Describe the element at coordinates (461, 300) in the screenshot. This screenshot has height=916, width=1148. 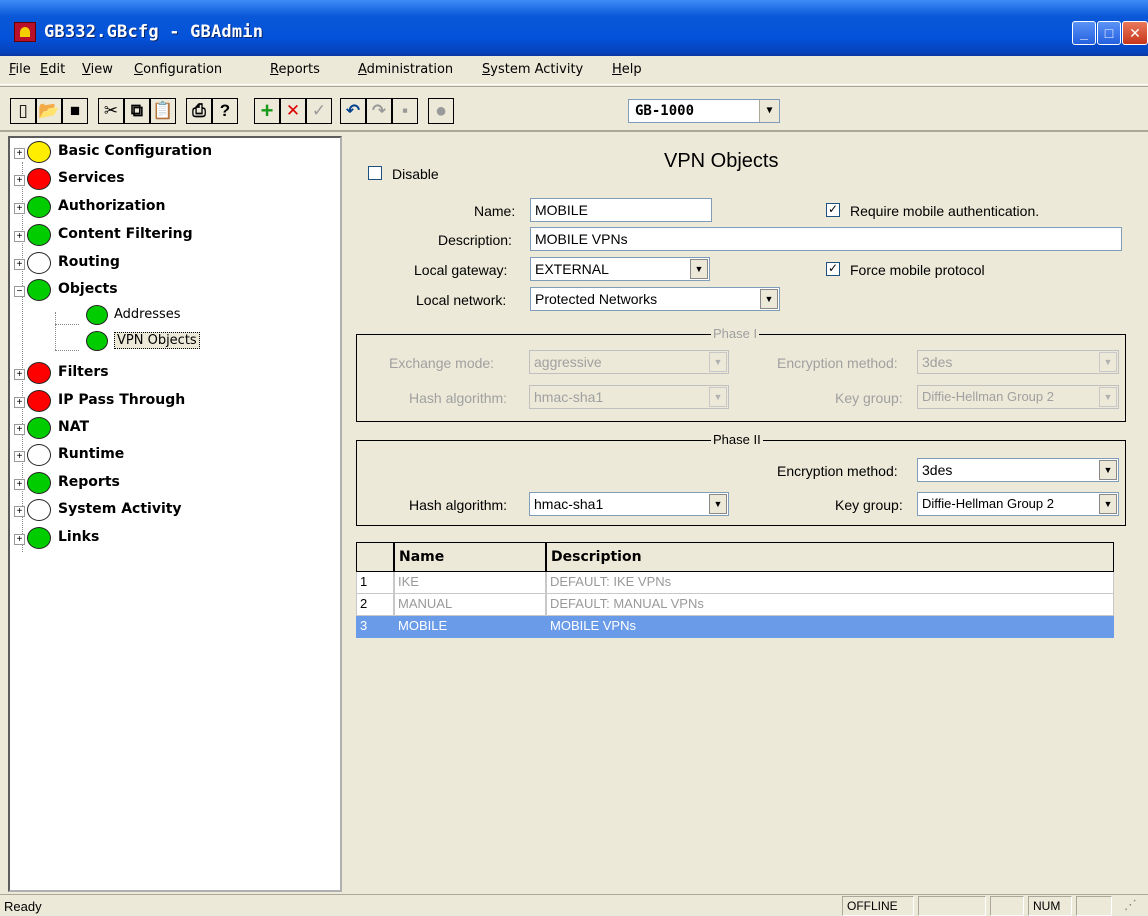
I see `local-network-label: Local network:` at that location.